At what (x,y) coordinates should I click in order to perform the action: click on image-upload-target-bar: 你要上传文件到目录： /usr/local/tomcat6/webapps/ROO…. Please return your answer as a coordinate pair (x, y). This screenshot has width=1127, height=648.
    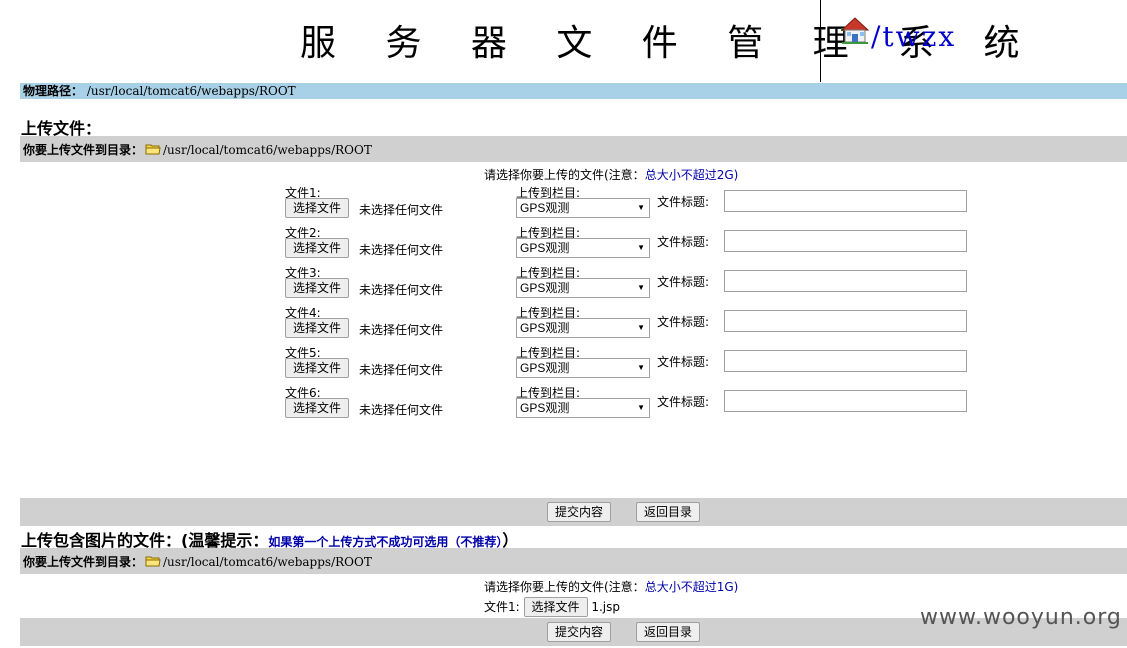
    Looking at the image, I should click on (573, 561).